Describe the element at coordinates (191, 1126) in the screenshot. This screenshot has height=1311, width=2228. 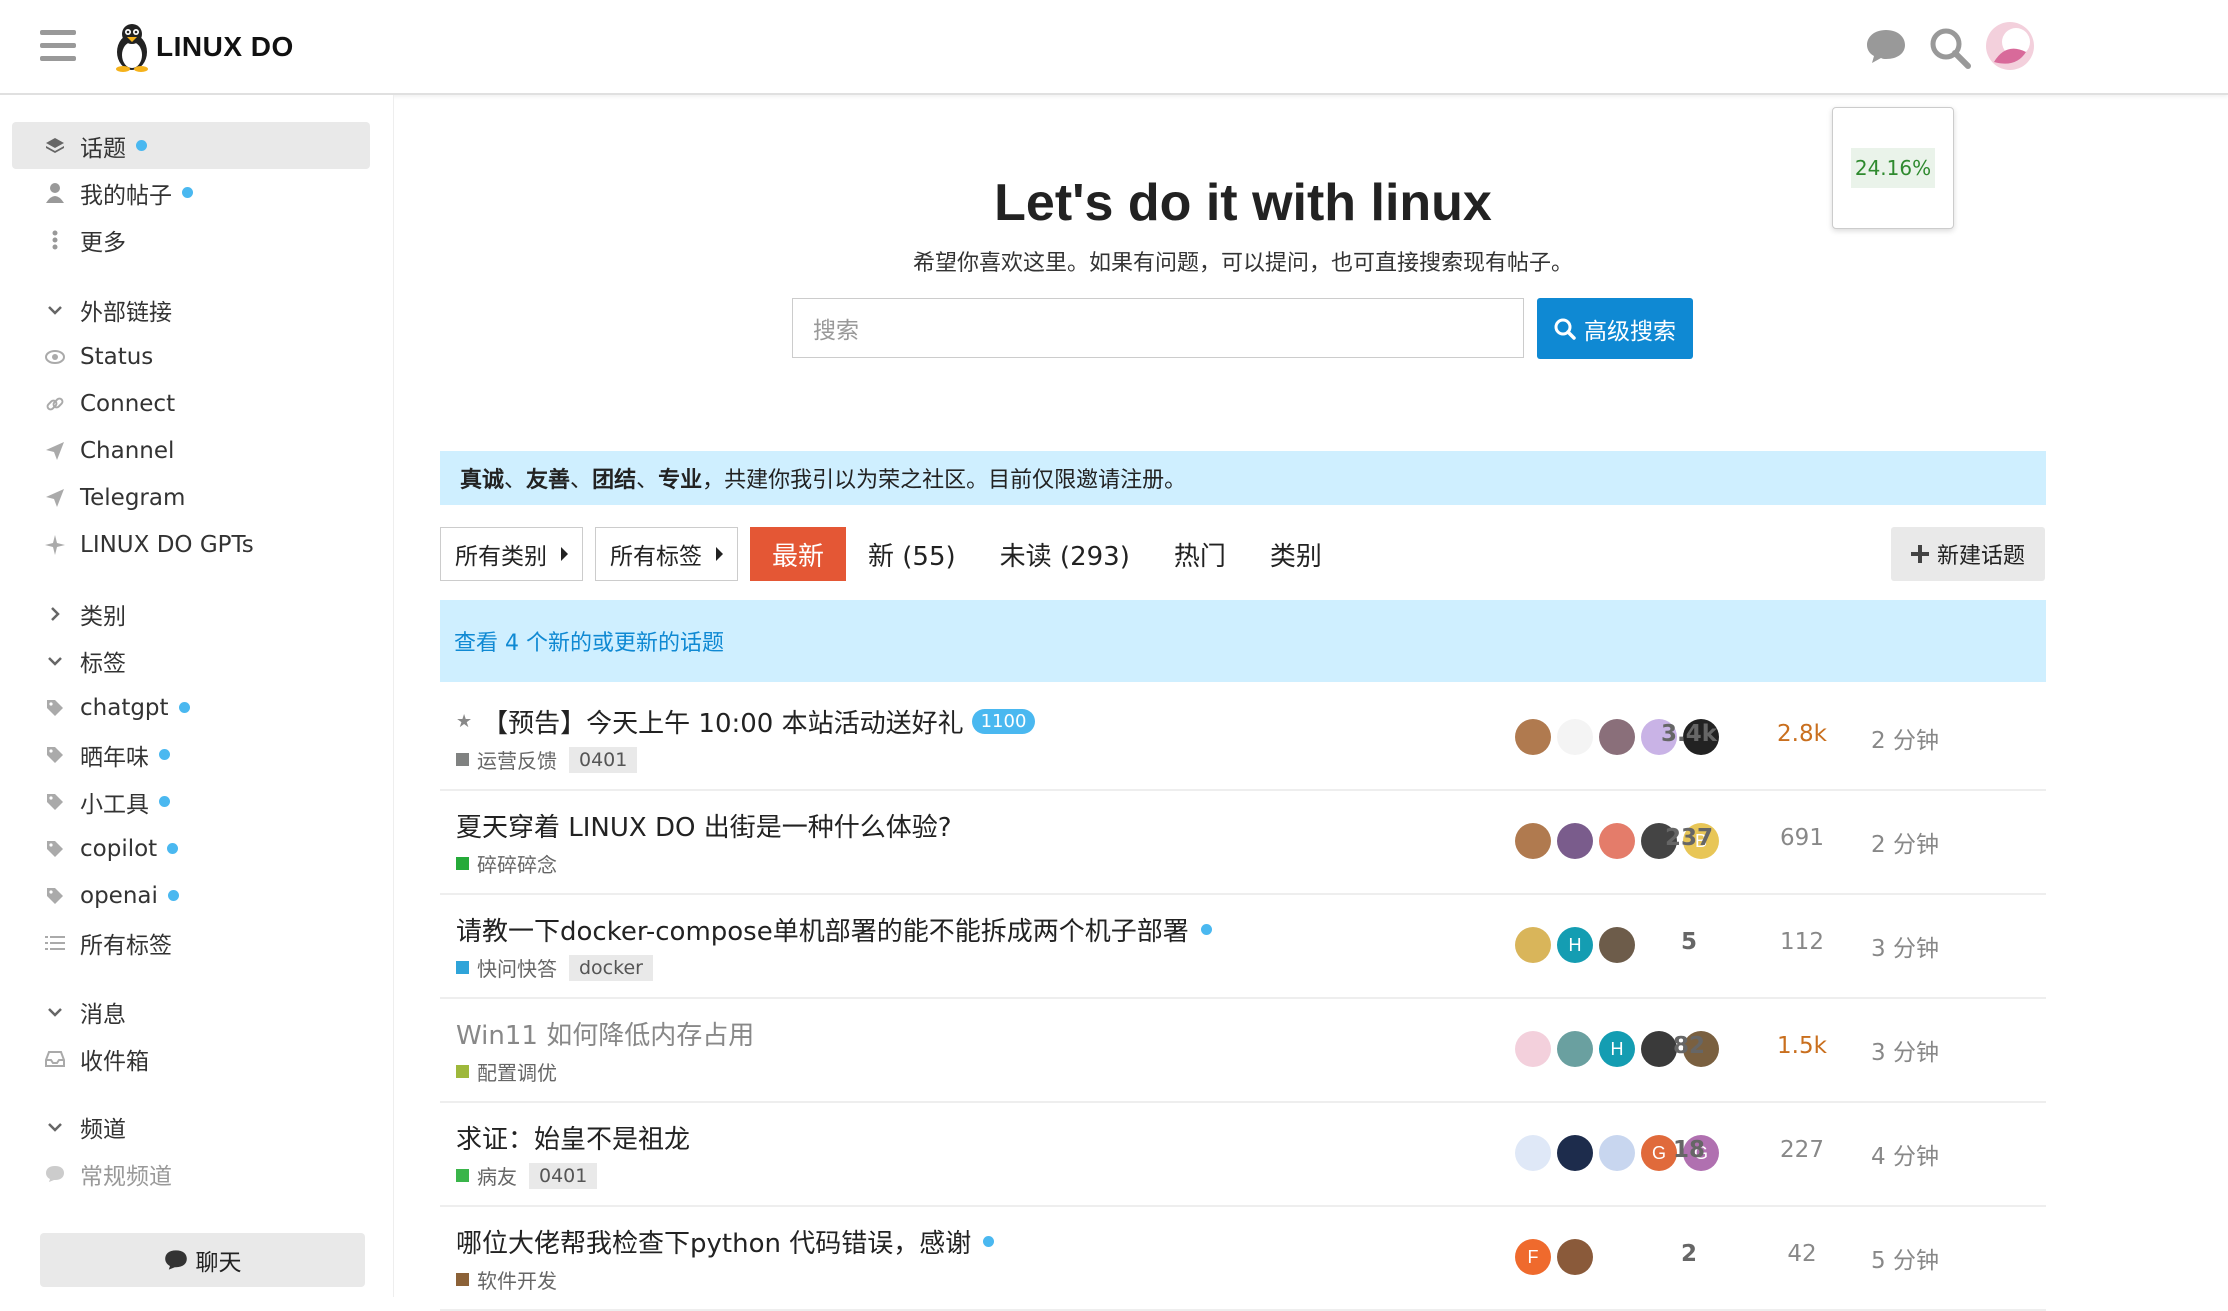
I see `sidebar-section-channels: 频道` at that location.